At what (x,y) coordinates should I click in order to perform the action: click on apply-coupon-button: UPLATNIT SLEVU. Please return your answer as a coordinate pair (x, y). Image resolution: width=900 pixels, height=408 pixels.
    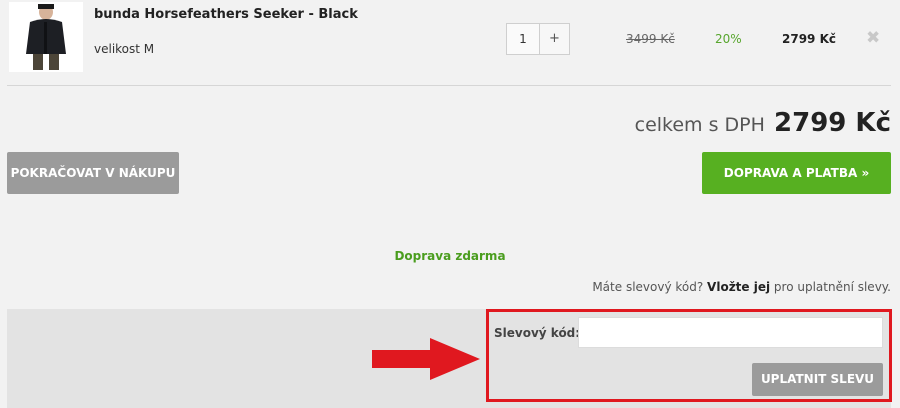
    Looking at the image, I should click on (817, 379).